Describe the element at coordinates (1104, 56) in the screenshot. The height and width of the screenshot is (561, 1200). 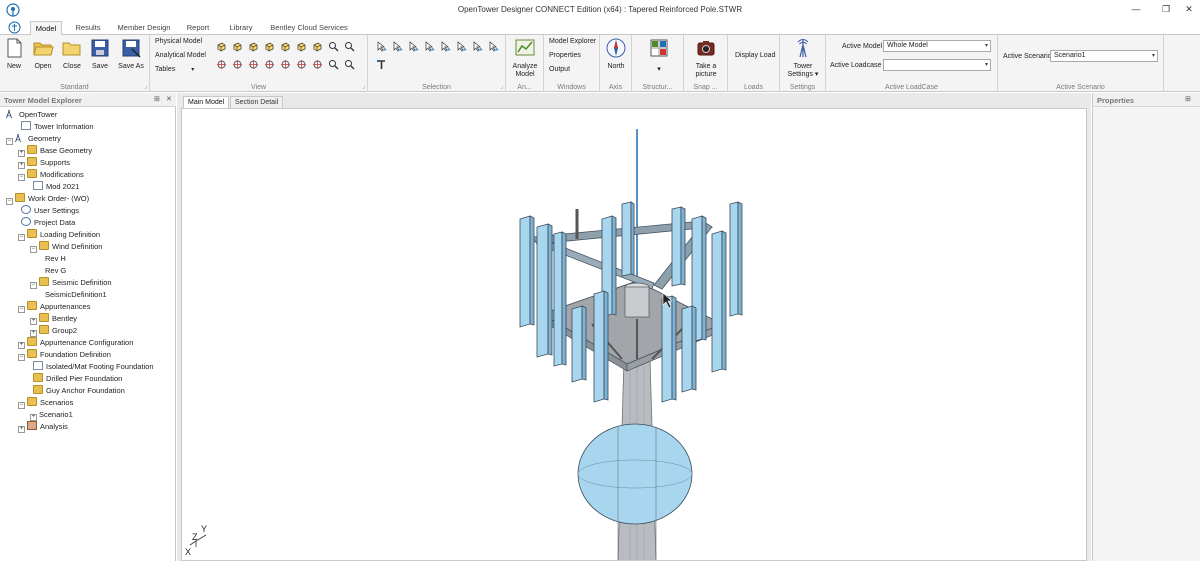
I see `active-scenario-select: Scenario1 ▾` at that location.